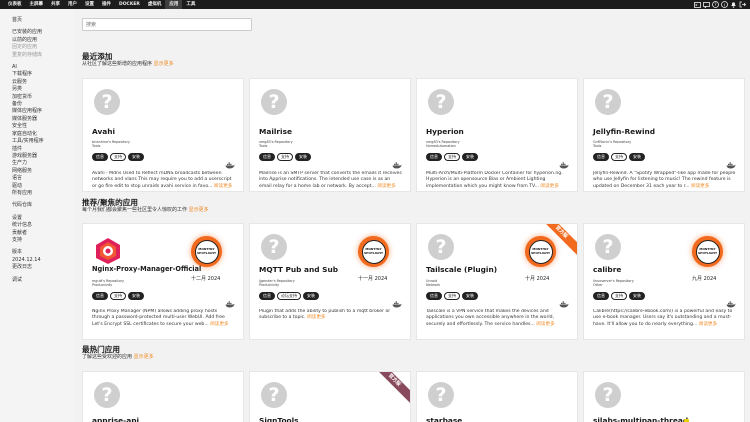 This screenshot has width=750, height=422. What do you see at coordinates (43, 171) in the screenshot?
I see `sidebar-item: 网络服务` at bounding box center [43, 171].